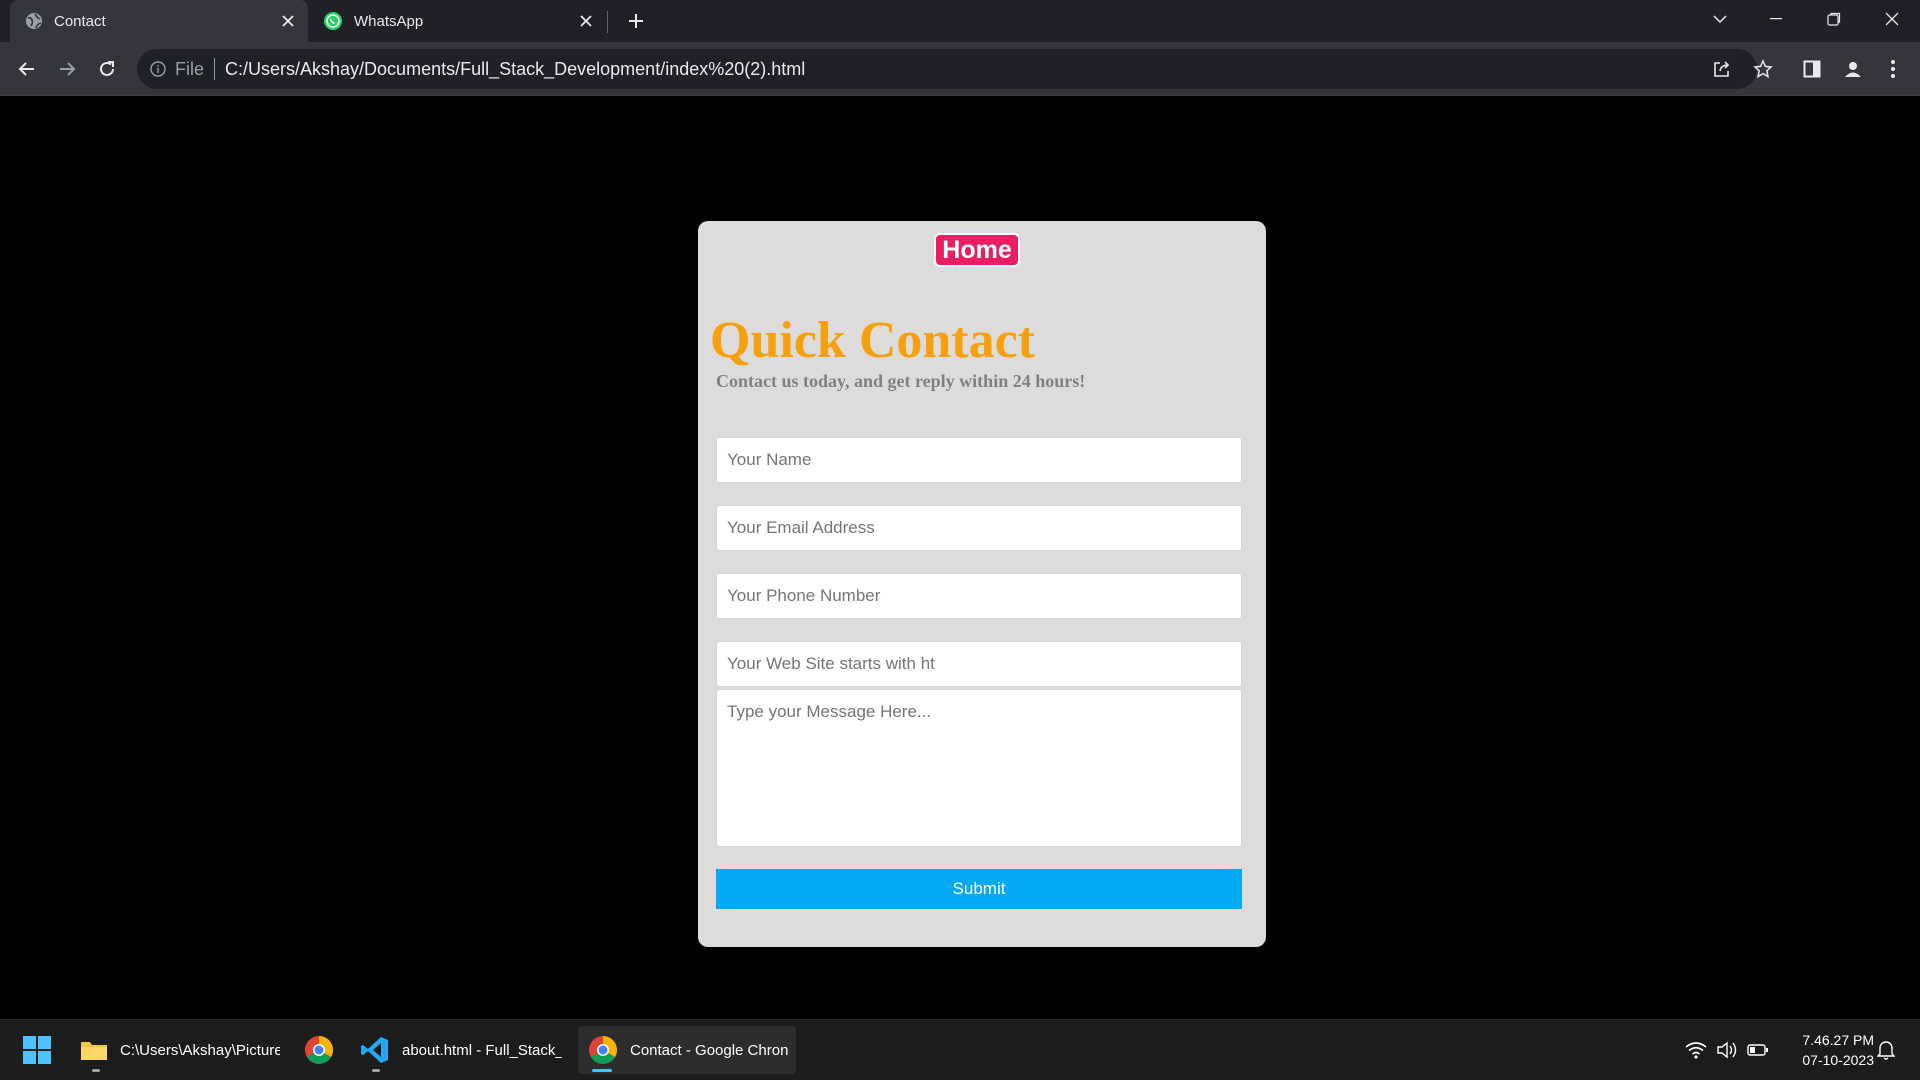 The height and width of the screenshot is (1080, 1920). What do you see at coordinates (1834, 19) in the screenshot?
I see `restore-icon` at bounding box center [1834, 19].